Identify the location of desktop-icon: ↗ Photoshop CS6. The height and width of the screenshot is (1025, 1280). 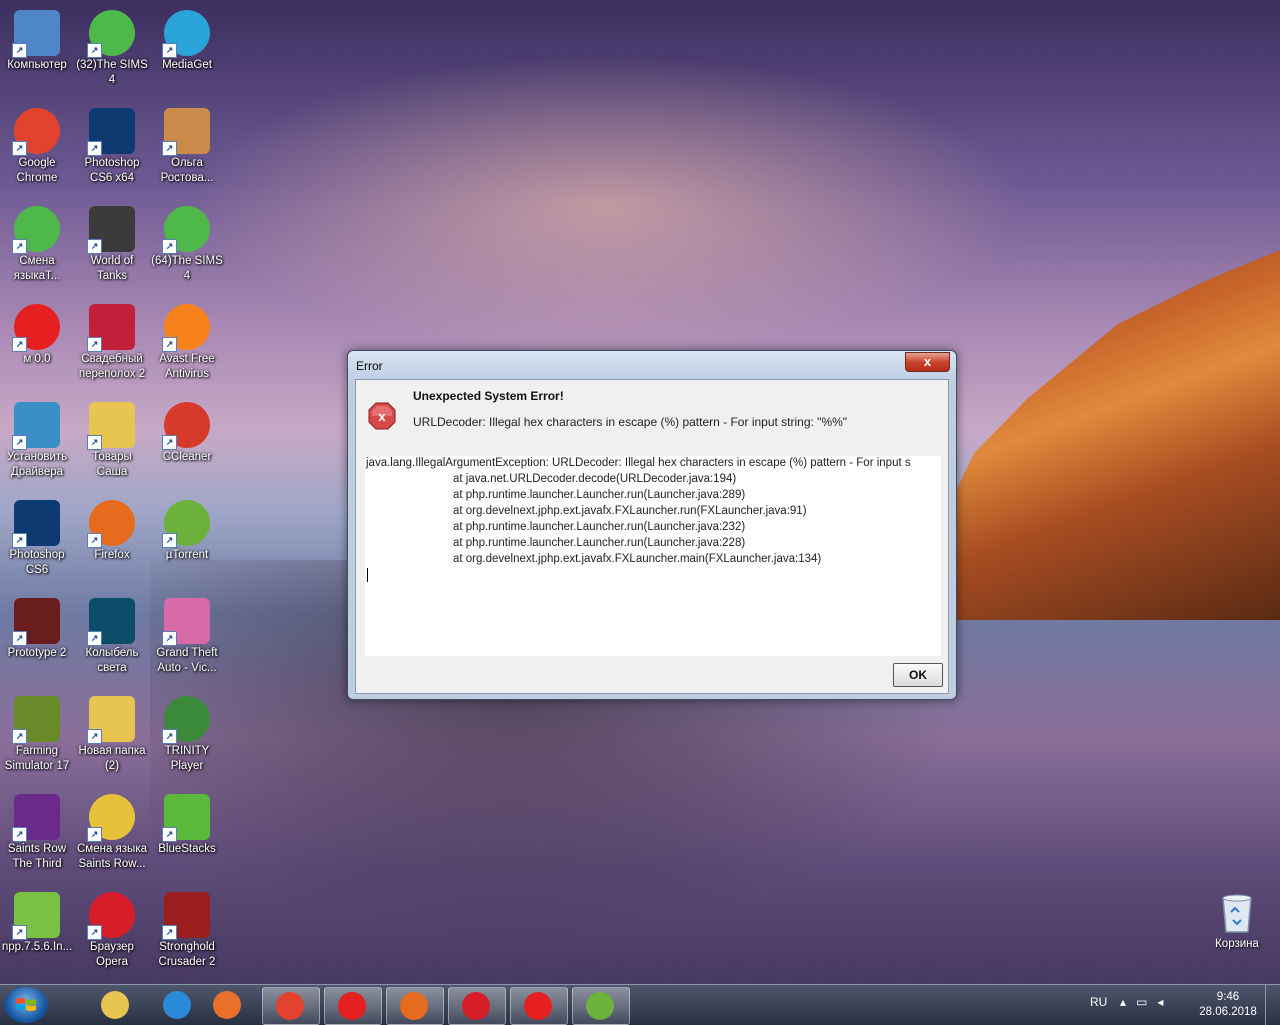
(37, 543).